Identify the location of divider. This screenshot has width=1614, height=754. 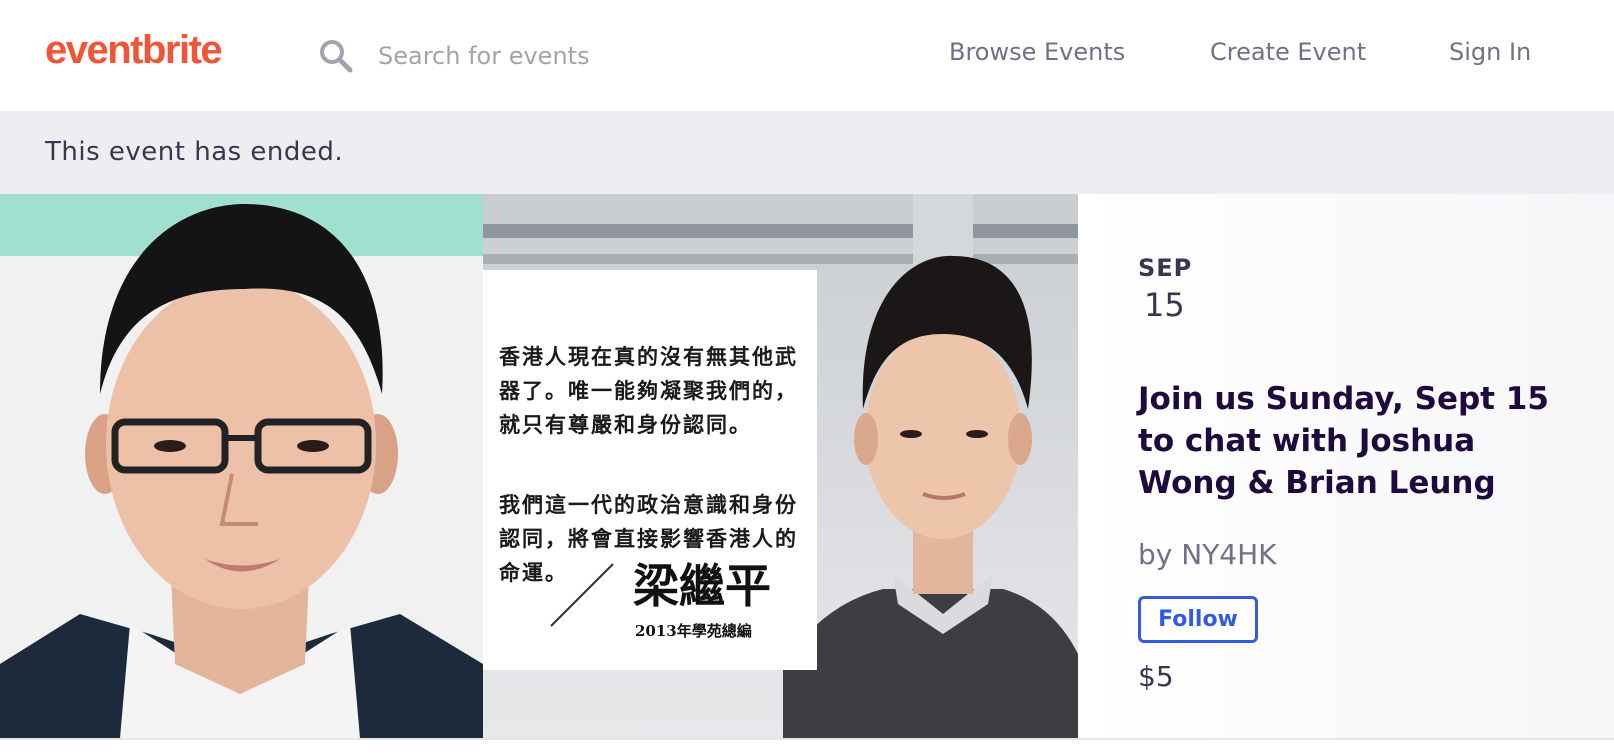
(807, 739).